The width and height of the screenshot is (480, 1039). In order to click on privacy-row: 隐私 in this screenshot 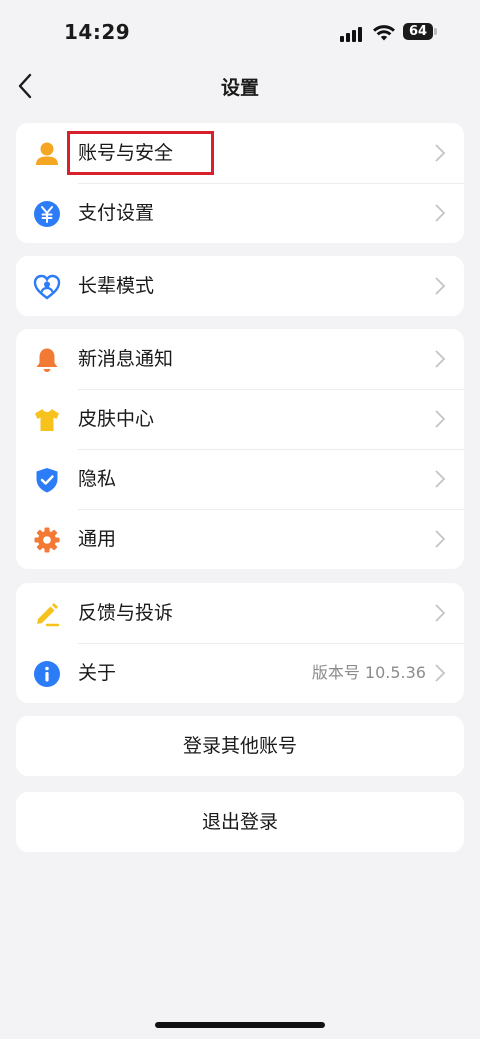, I will do `click(240, 479)`.